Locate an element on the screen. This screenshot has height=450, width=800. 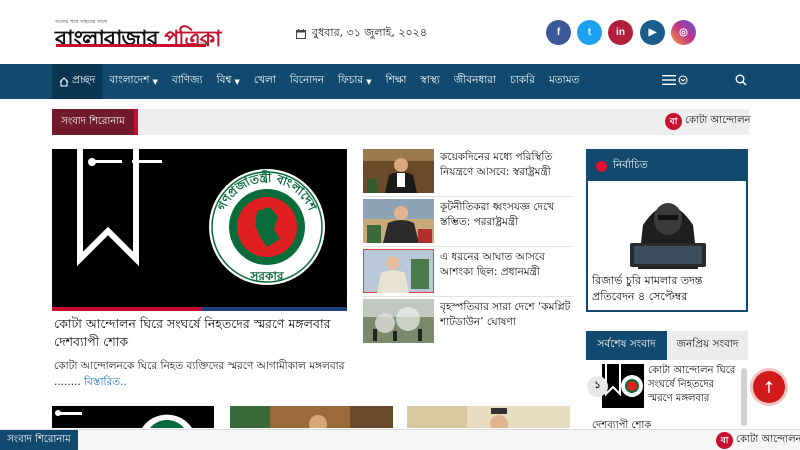
logo-accent-text: পত্রিকা is located at coordinates (192, 39).